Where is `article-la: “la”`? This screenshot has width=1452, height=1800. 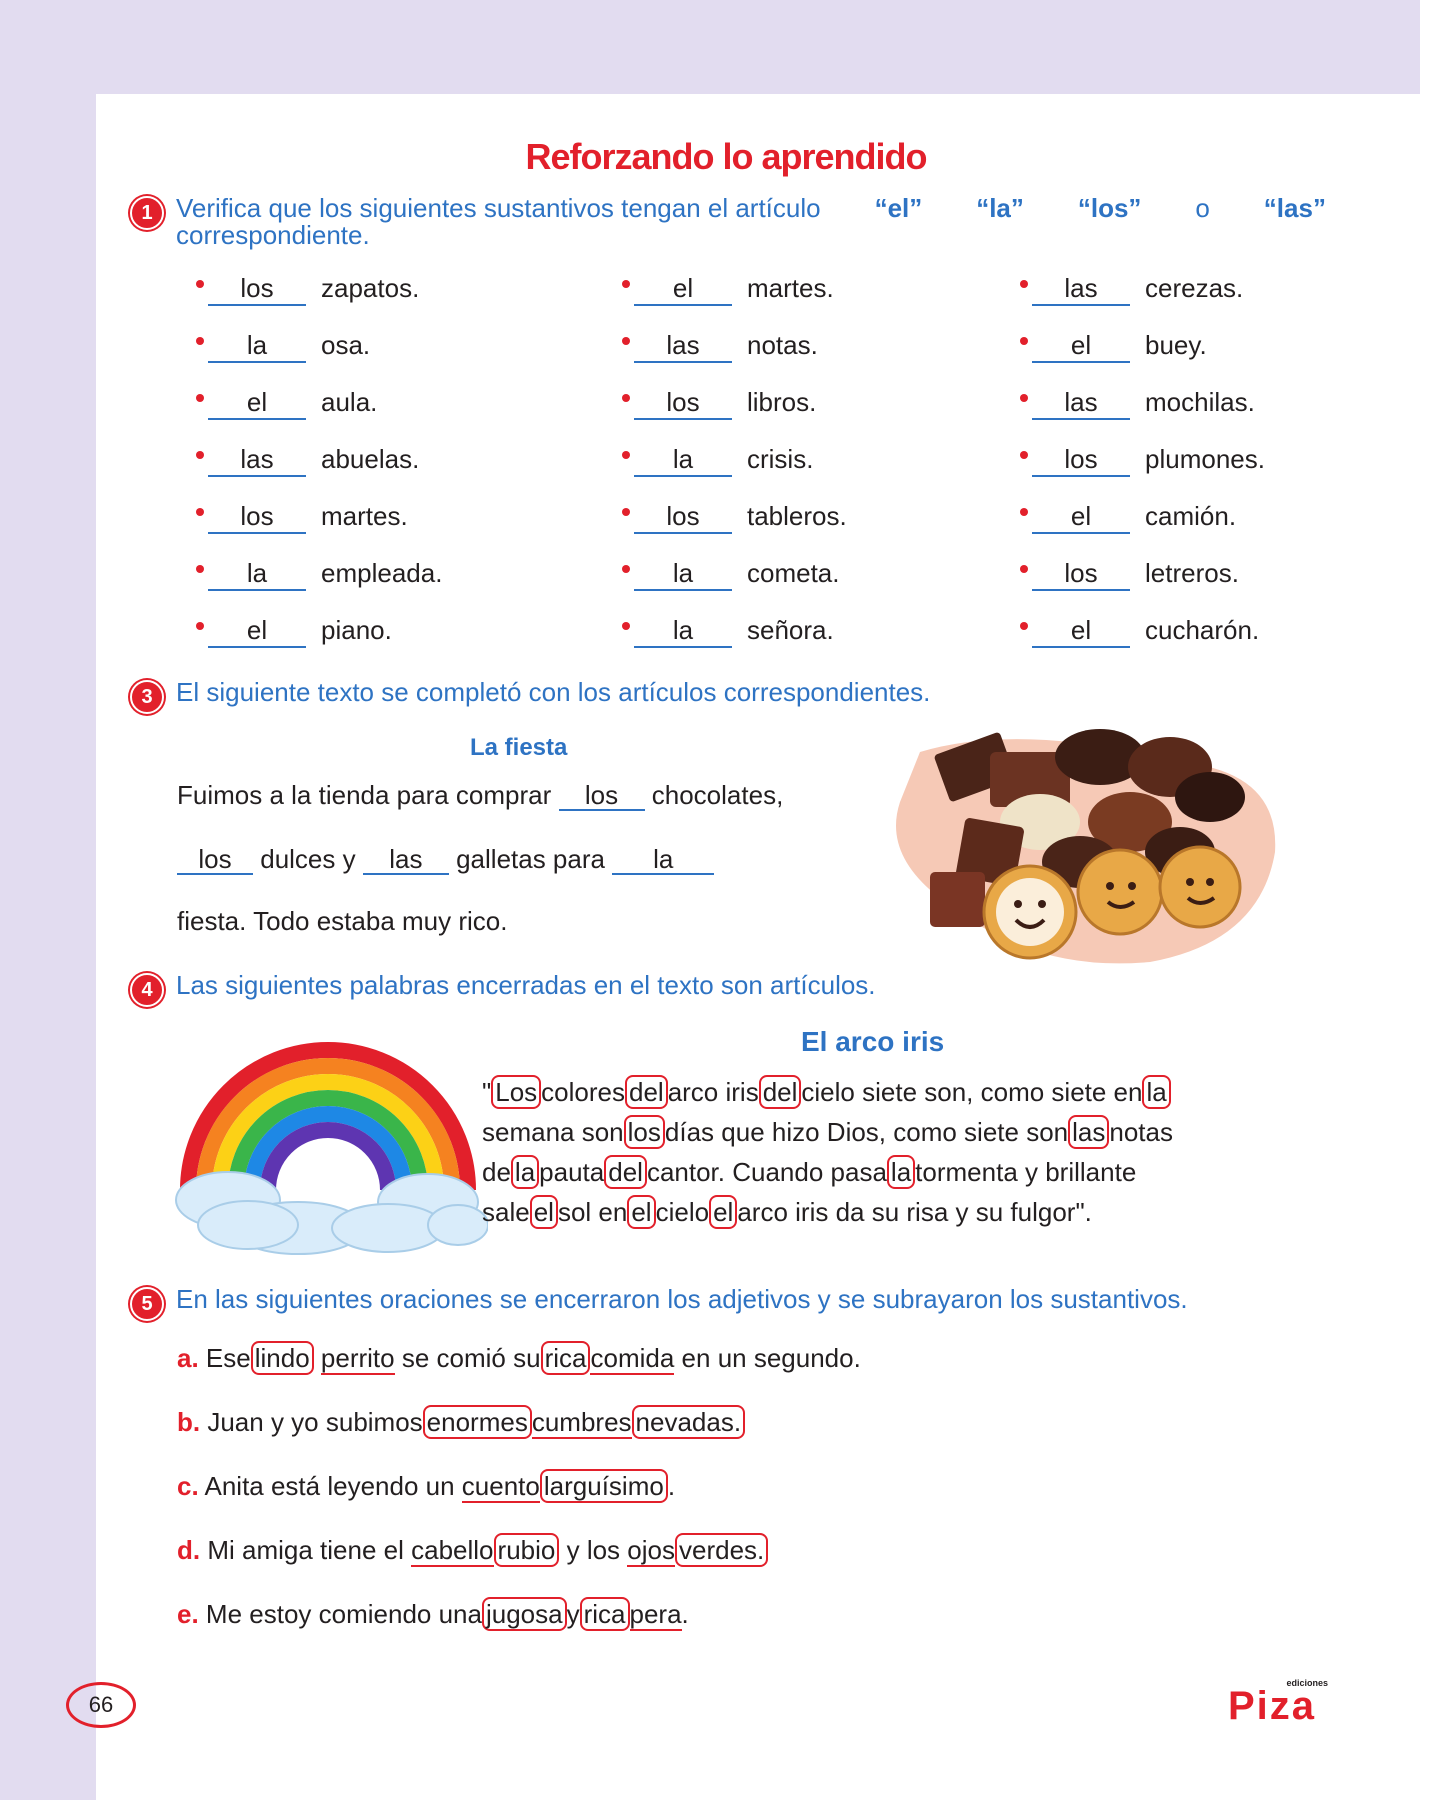
article-la: “la” is located at coordinates (1000, 208).